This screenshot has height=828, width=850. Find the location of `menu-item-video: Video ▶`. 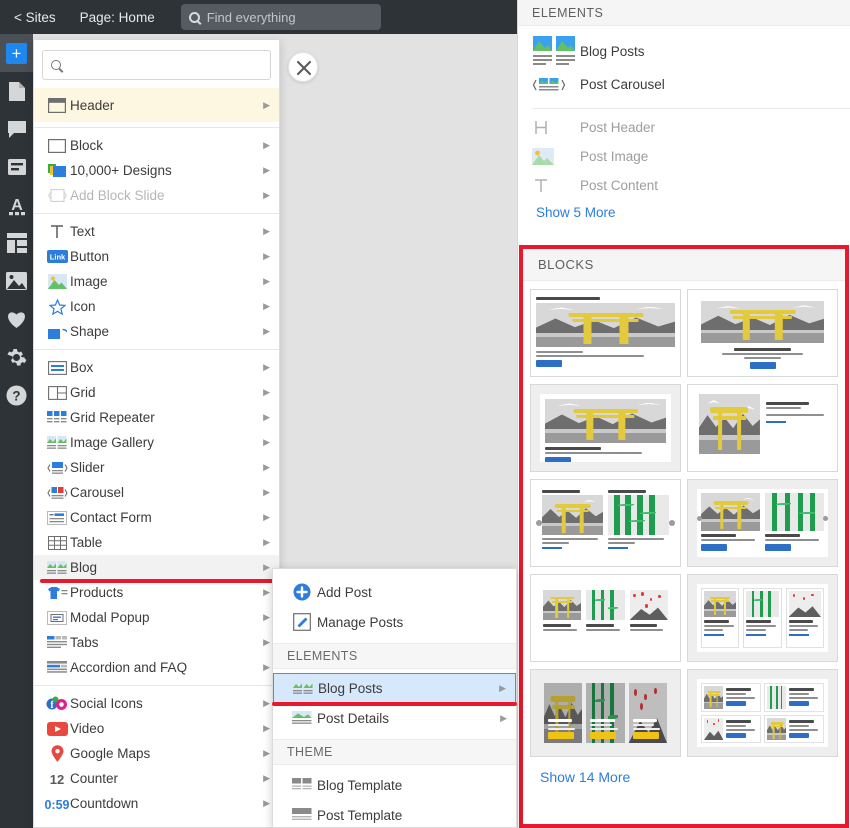

menu-item-video: Video ▶ is located at coordinates (156, 728).